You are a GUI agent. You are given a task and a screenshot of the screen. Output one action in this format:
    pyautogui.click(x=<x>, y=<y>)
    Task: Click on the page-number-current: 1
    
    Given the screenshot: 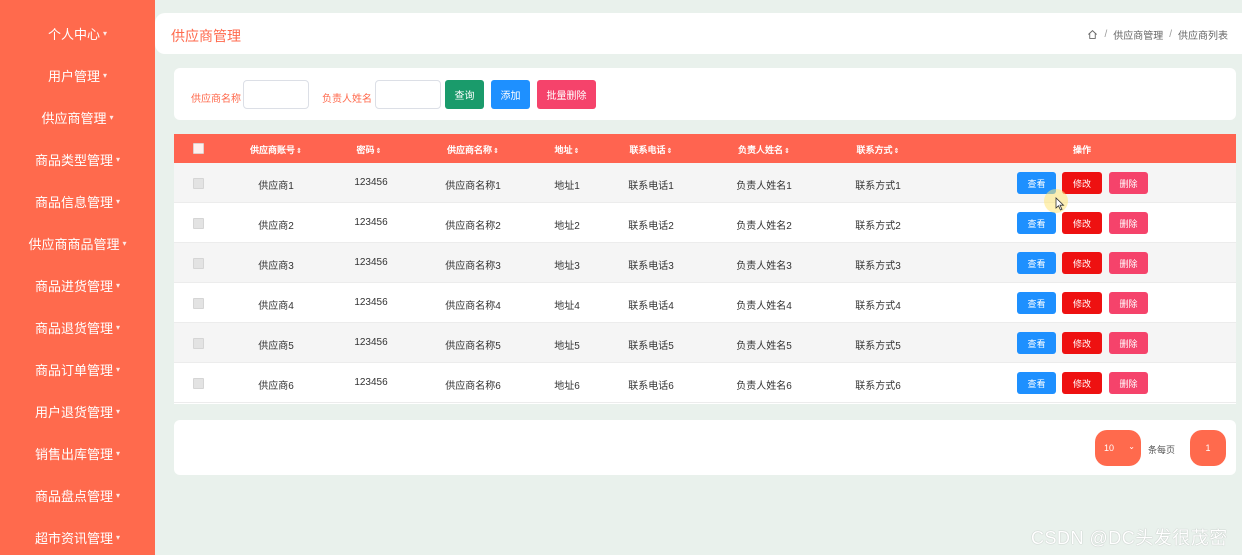 What is the action you would take?
    pyautogui.click(x=1208, y=448)
    